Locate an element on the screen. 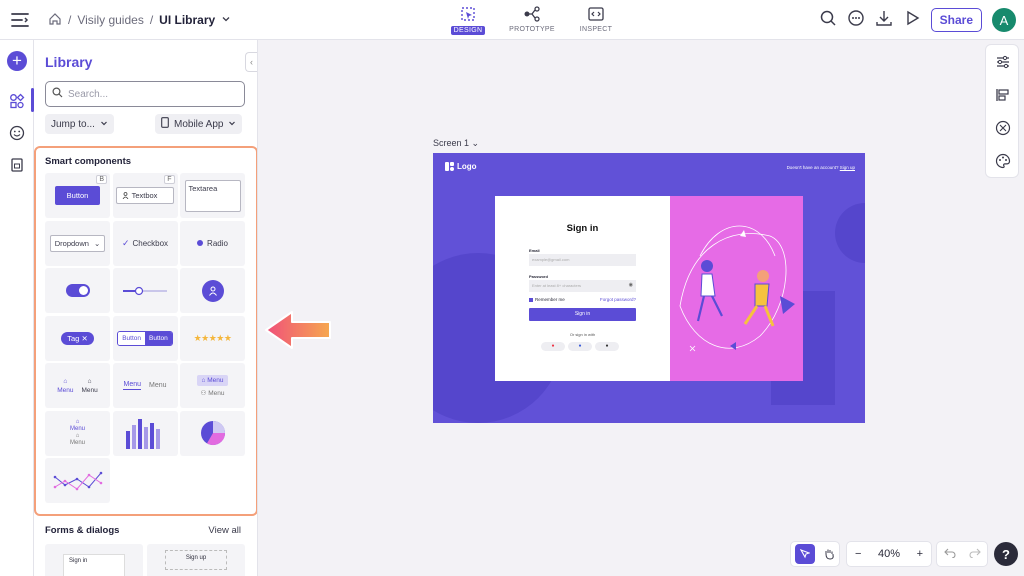  tab-design: DESIGN is located at coordinates (468, 19).